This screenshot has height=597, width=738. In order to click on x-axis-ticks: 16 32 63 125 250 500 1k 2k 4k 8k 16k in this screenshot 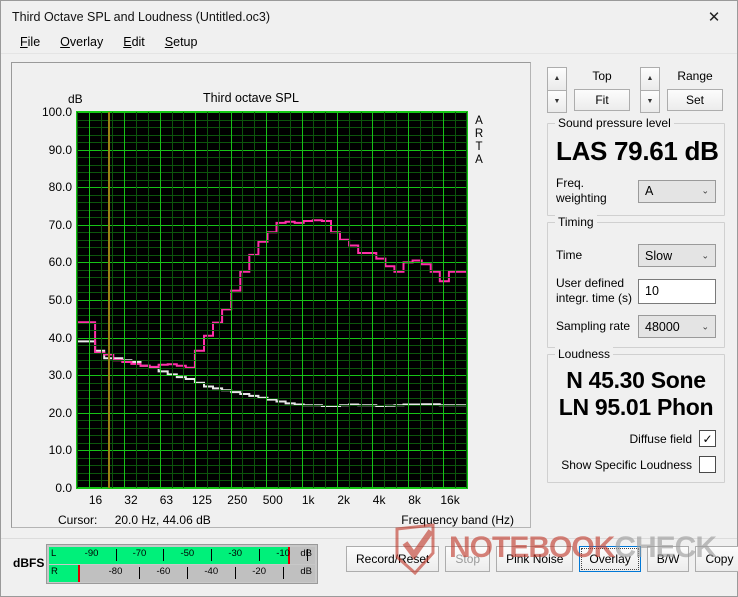, I will do `click(272, 502)`.